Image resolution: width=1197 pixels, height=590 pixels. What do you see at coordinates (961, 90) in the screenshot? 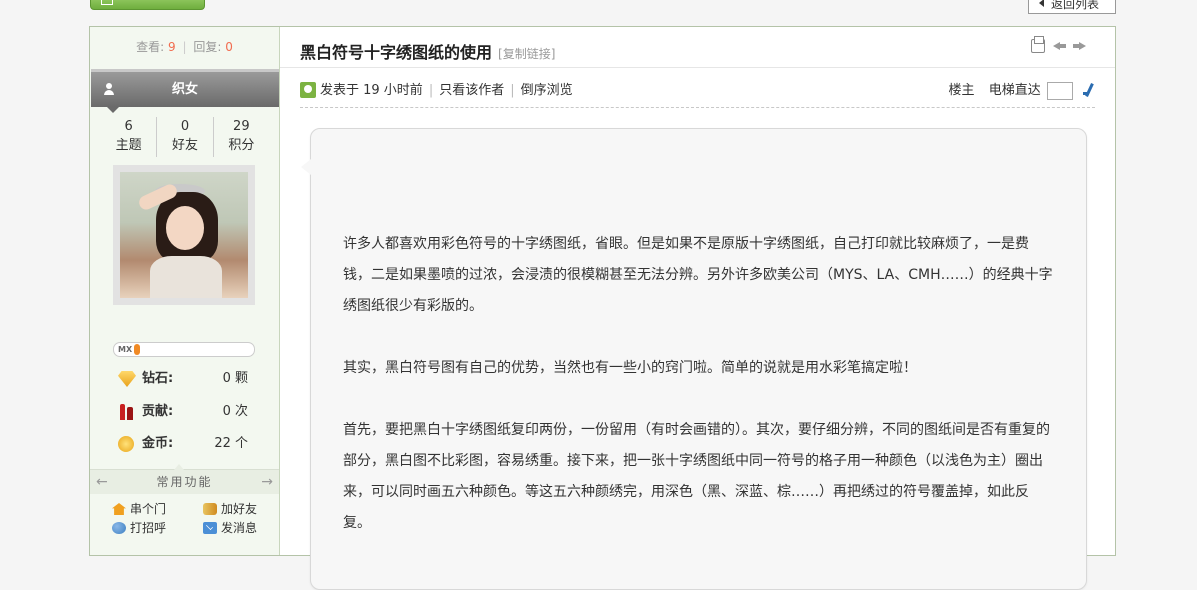
I see `floor-label: 楼主` at bounding box center [961, 90].